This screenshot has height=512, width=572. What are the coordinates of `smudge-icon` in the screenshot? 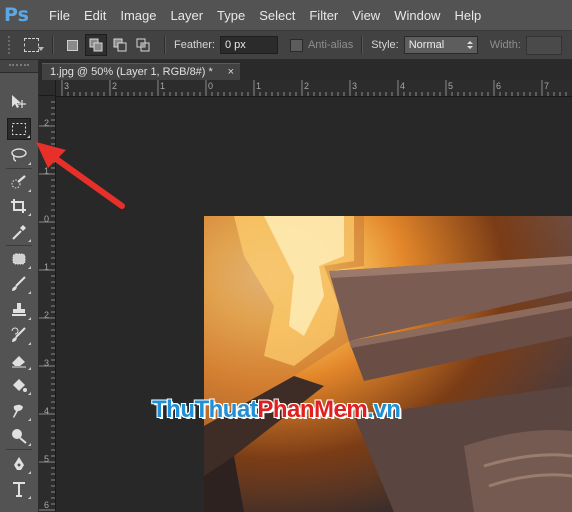 It's located at (18, 411).